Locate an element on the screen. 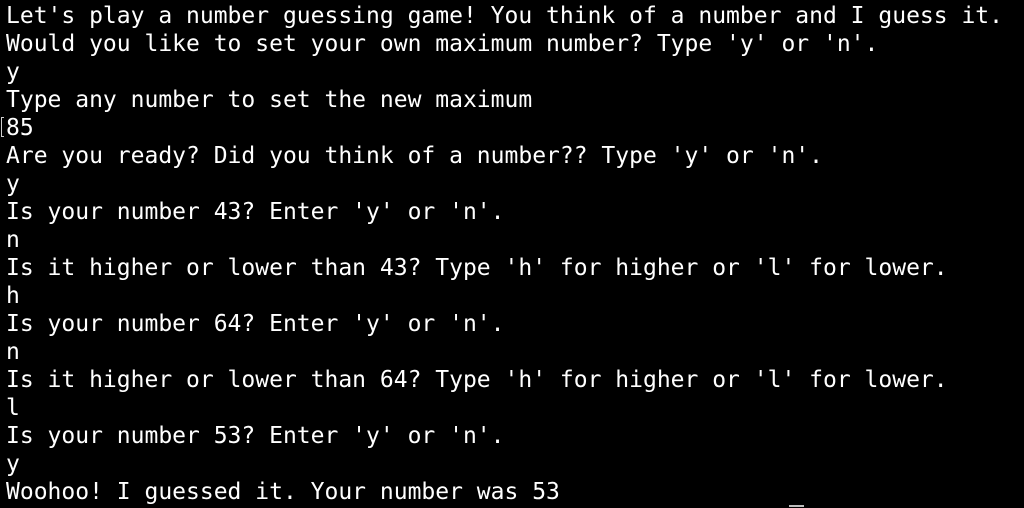 The height and width of the screenshot is (508, 1024). output-line-guess-3: Is your number 53? Enter 'y' or 'n'. is located at coordinates (255, 436).